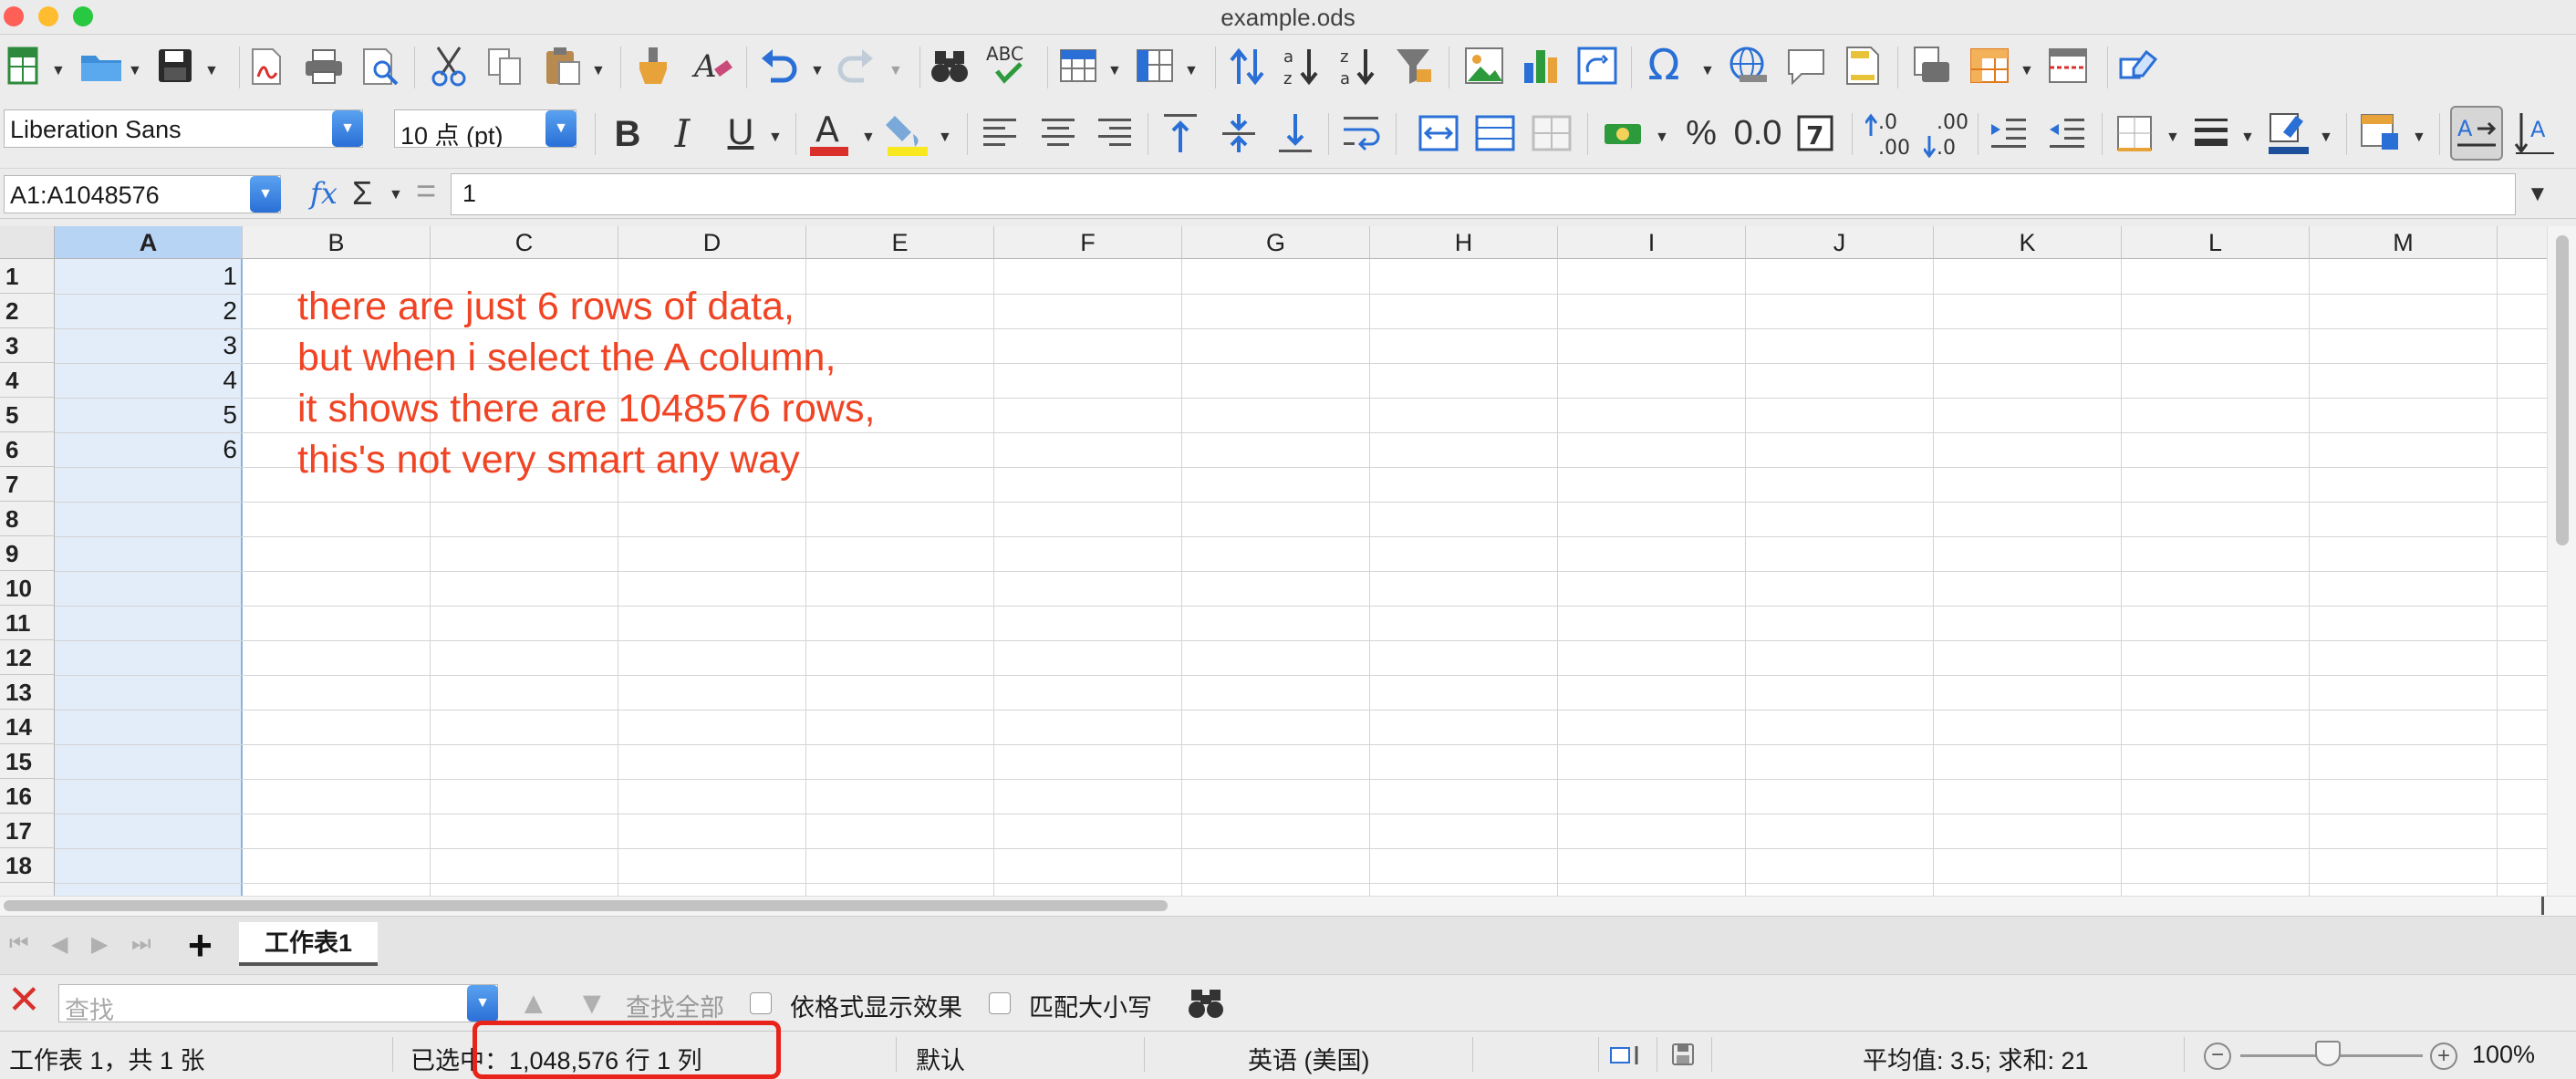 Image resolution: width=2576 pixels, height=1079 pixels. I want to click on column-header-h: H, so click(1464, 242).